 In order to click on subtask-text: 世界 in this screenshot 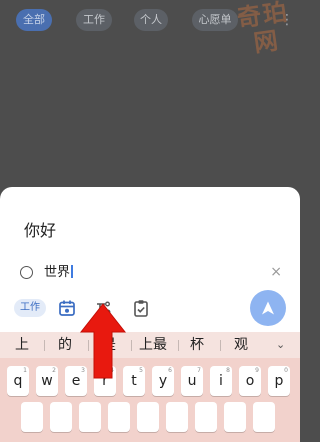, I will do `click(57, 272)`.